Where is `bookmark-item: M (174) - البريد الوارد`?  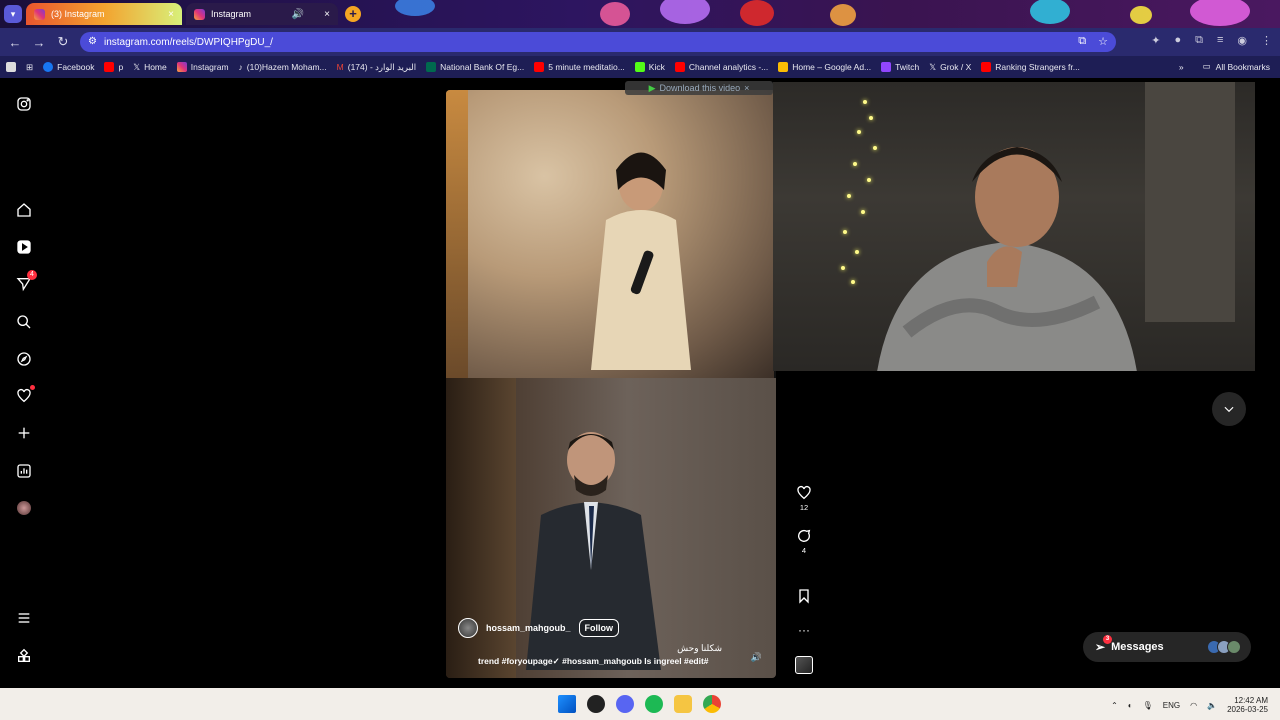 bookmark-item: M (174) - البريد الوارد is located at coordinates (377, 67).